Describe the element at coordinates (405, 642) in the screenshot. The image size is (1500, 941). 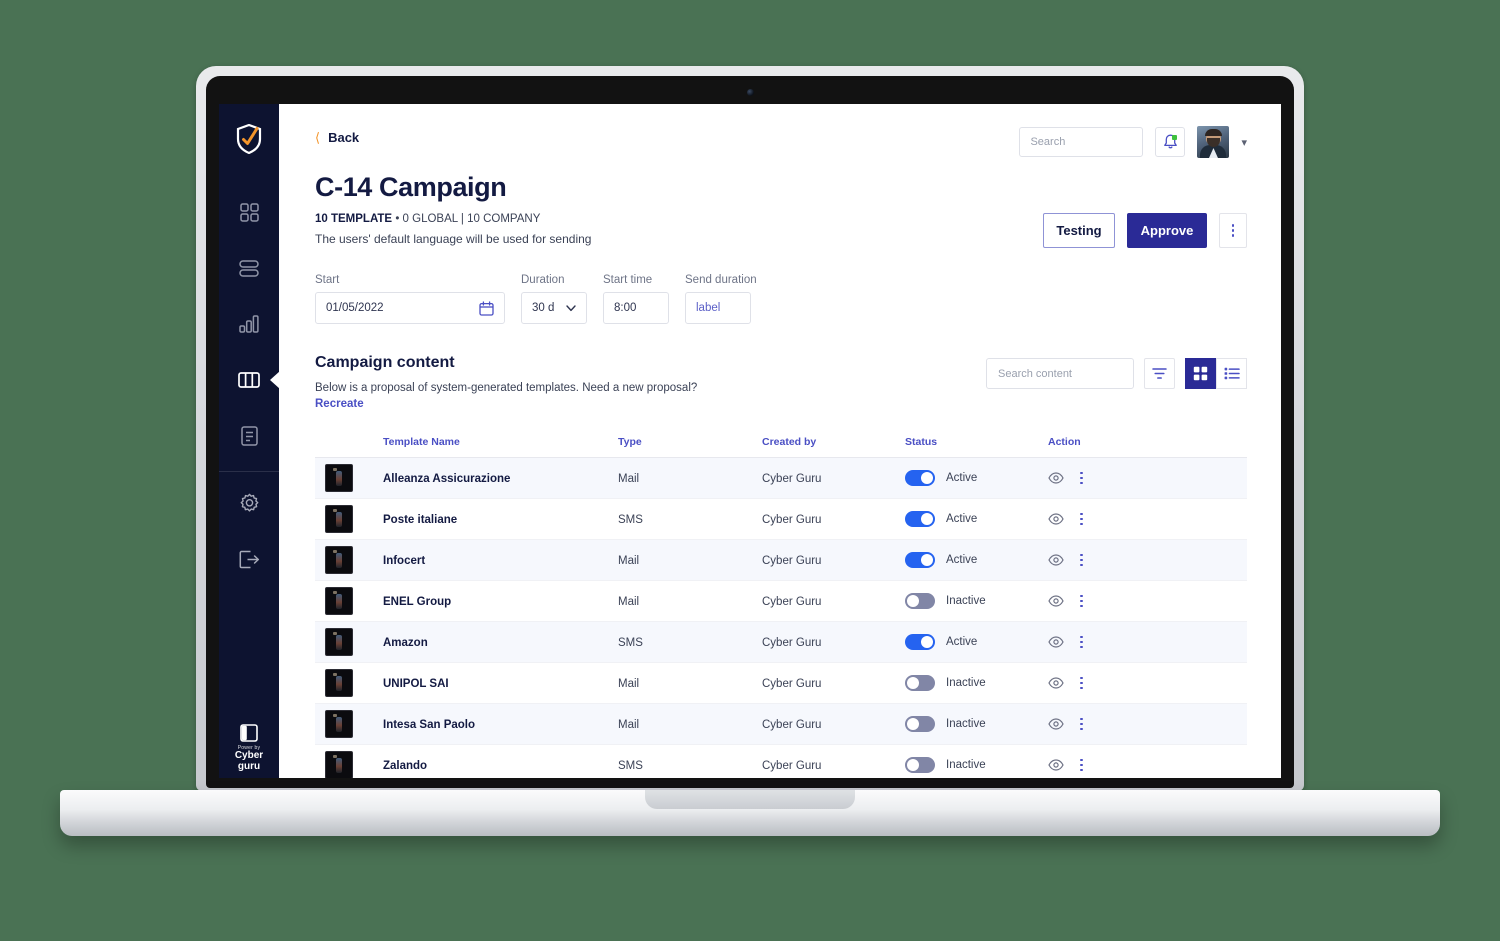
I see `template-name: Amazon` at that location.